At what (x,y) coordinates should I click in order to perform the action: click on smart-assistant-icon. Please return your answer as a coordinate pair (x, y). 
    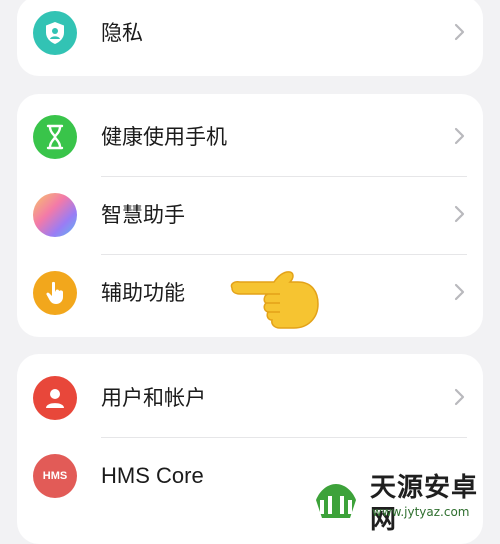
    Looking at the image, I should click on (55, 215).